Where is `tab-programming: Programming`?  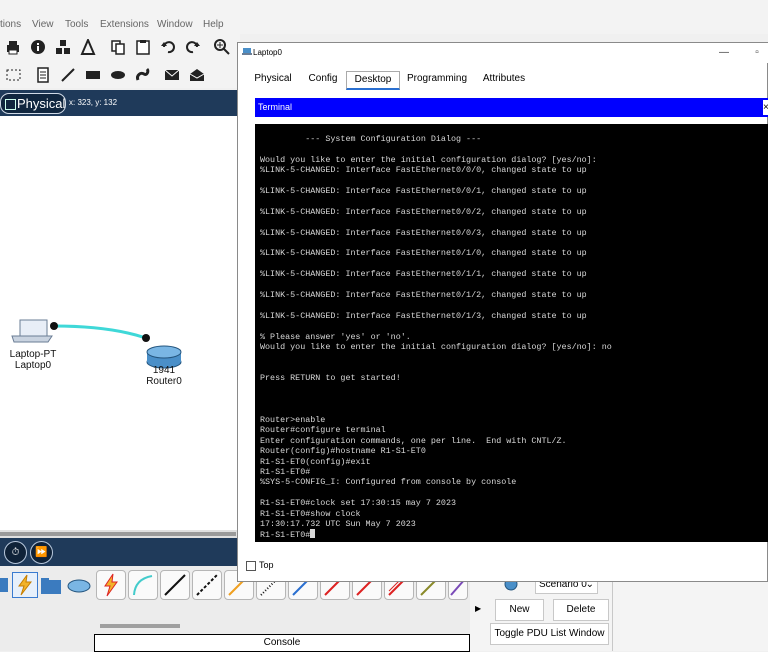 tab-programming: Programming is located at coordinates (437, 79).